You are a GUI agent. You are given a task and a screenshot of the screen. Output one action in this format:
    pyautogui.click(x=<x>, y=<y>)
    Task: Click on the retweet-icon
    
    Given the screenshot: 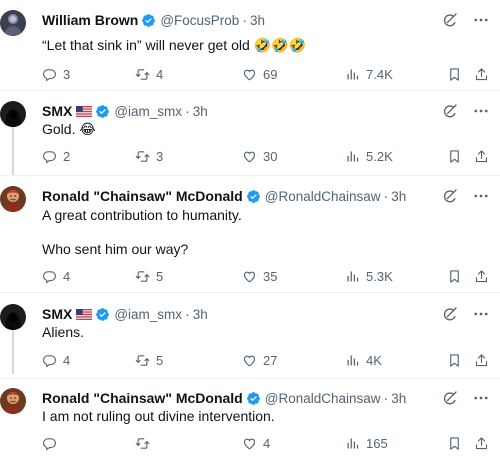 What is the action you would take?
    pyautogui.click(x=142, y=360)
    